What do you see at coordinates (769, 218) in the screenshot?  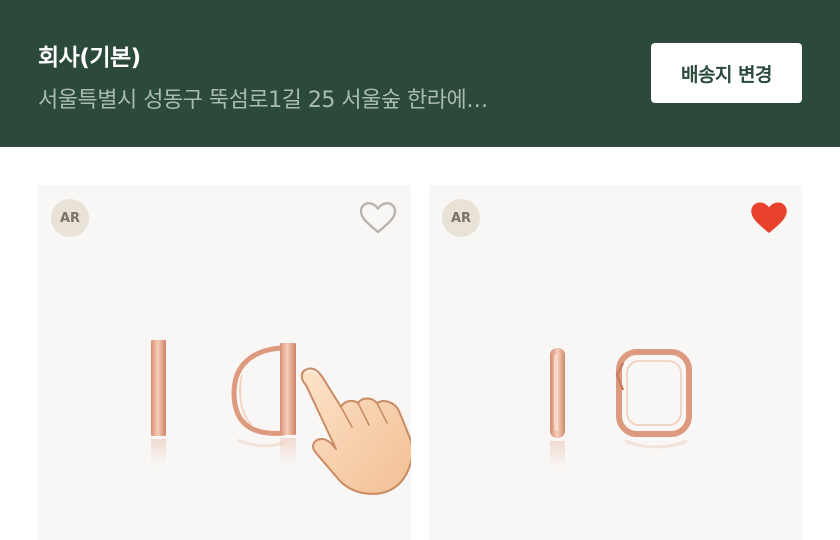 I see `heart-filled-icon` at bounding box center [769, 218].